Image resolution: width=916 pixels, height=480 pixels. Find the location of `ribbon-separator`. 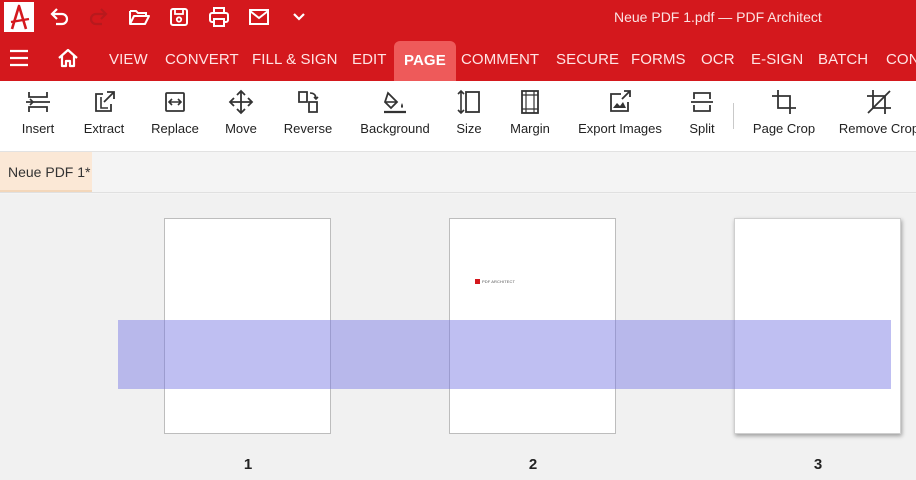

ribbon-separator is located at coordinates (733, 116).